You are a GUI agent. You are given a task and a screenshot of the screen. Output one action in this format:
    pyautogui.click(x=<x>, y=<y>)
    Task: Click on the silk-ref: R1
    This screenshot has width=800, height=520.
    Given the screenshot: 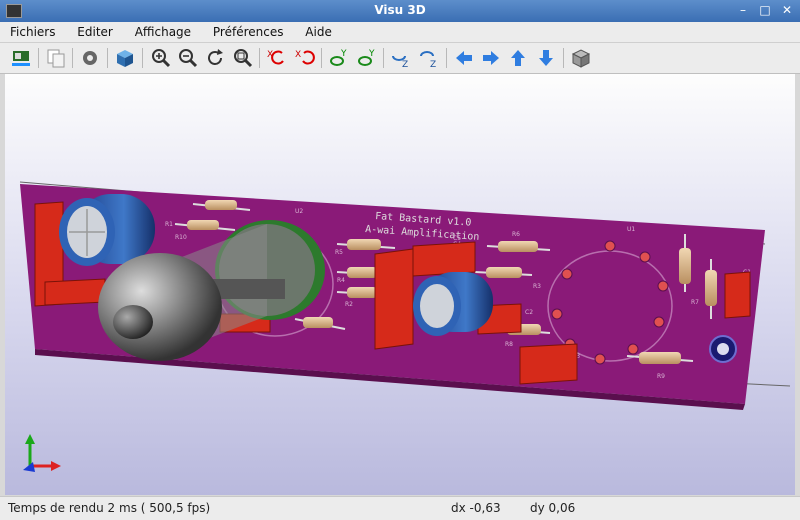 What is the action you would take?
    pyautogui.click(x=169, y=224)
    